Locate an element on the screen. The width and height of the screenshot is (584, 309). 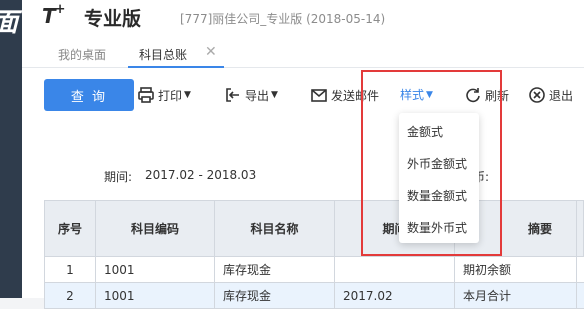
period-value: 2017.02 - 2018.03 is located at coordinates (201, 175).